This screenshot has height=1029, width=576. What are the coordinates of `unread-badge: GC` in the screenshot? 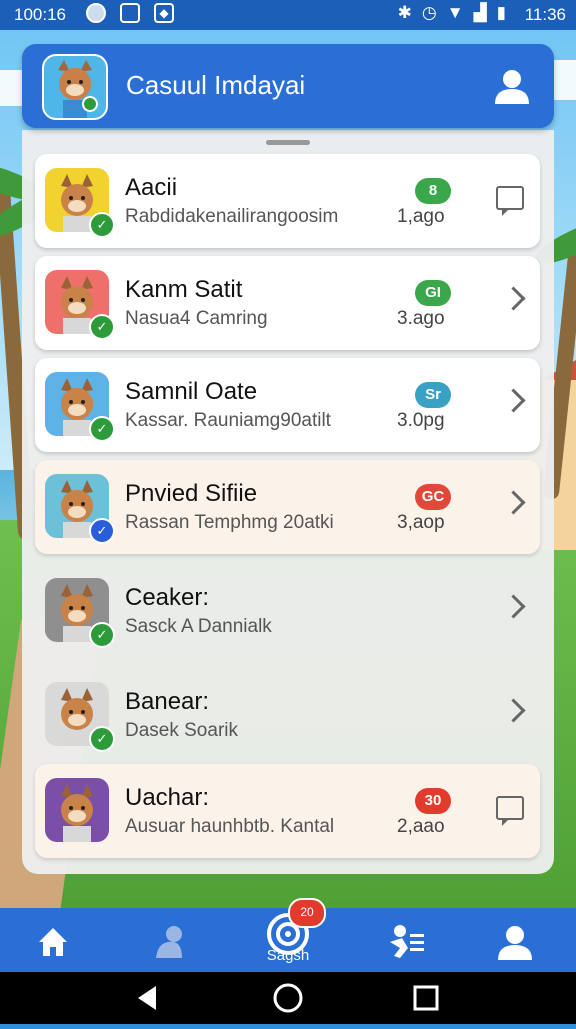 It's located at (433, 497).